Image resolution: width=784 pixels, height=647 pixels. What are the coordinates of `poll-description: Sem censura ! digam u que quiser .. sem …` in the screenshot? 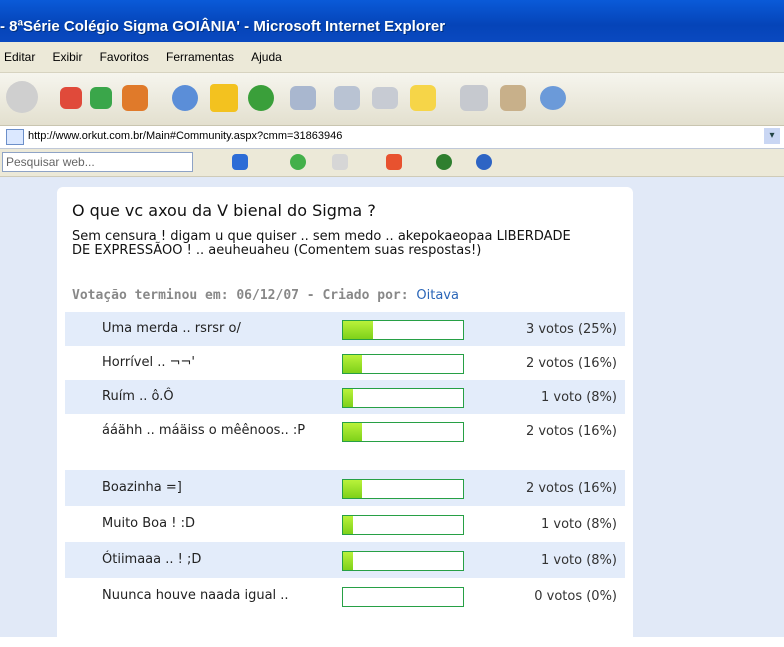 It's located at (321, 243).